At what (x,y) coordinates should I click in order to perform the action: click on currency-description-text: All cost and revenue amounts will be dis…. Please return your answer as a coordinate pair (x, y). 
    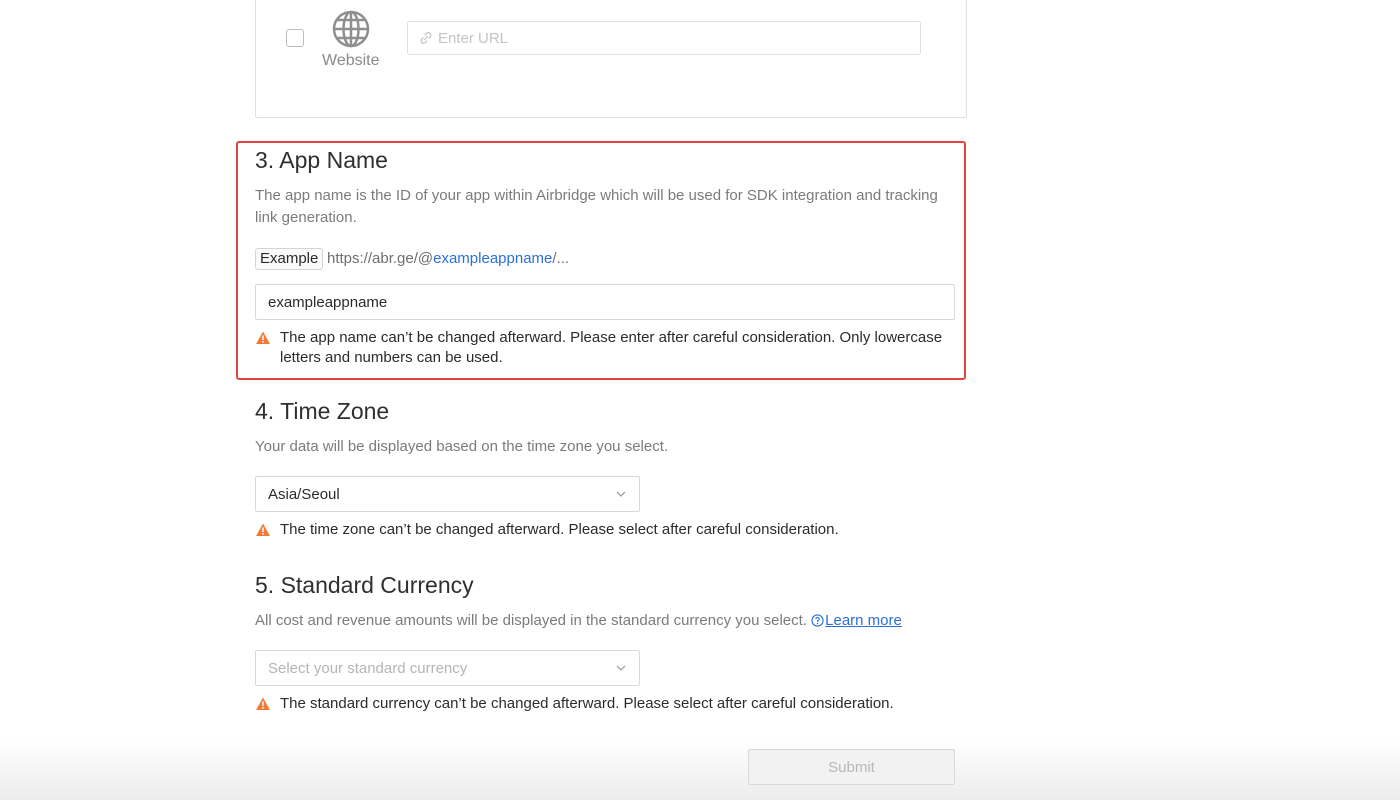
    Looking at the image, I should click on (531, 620).